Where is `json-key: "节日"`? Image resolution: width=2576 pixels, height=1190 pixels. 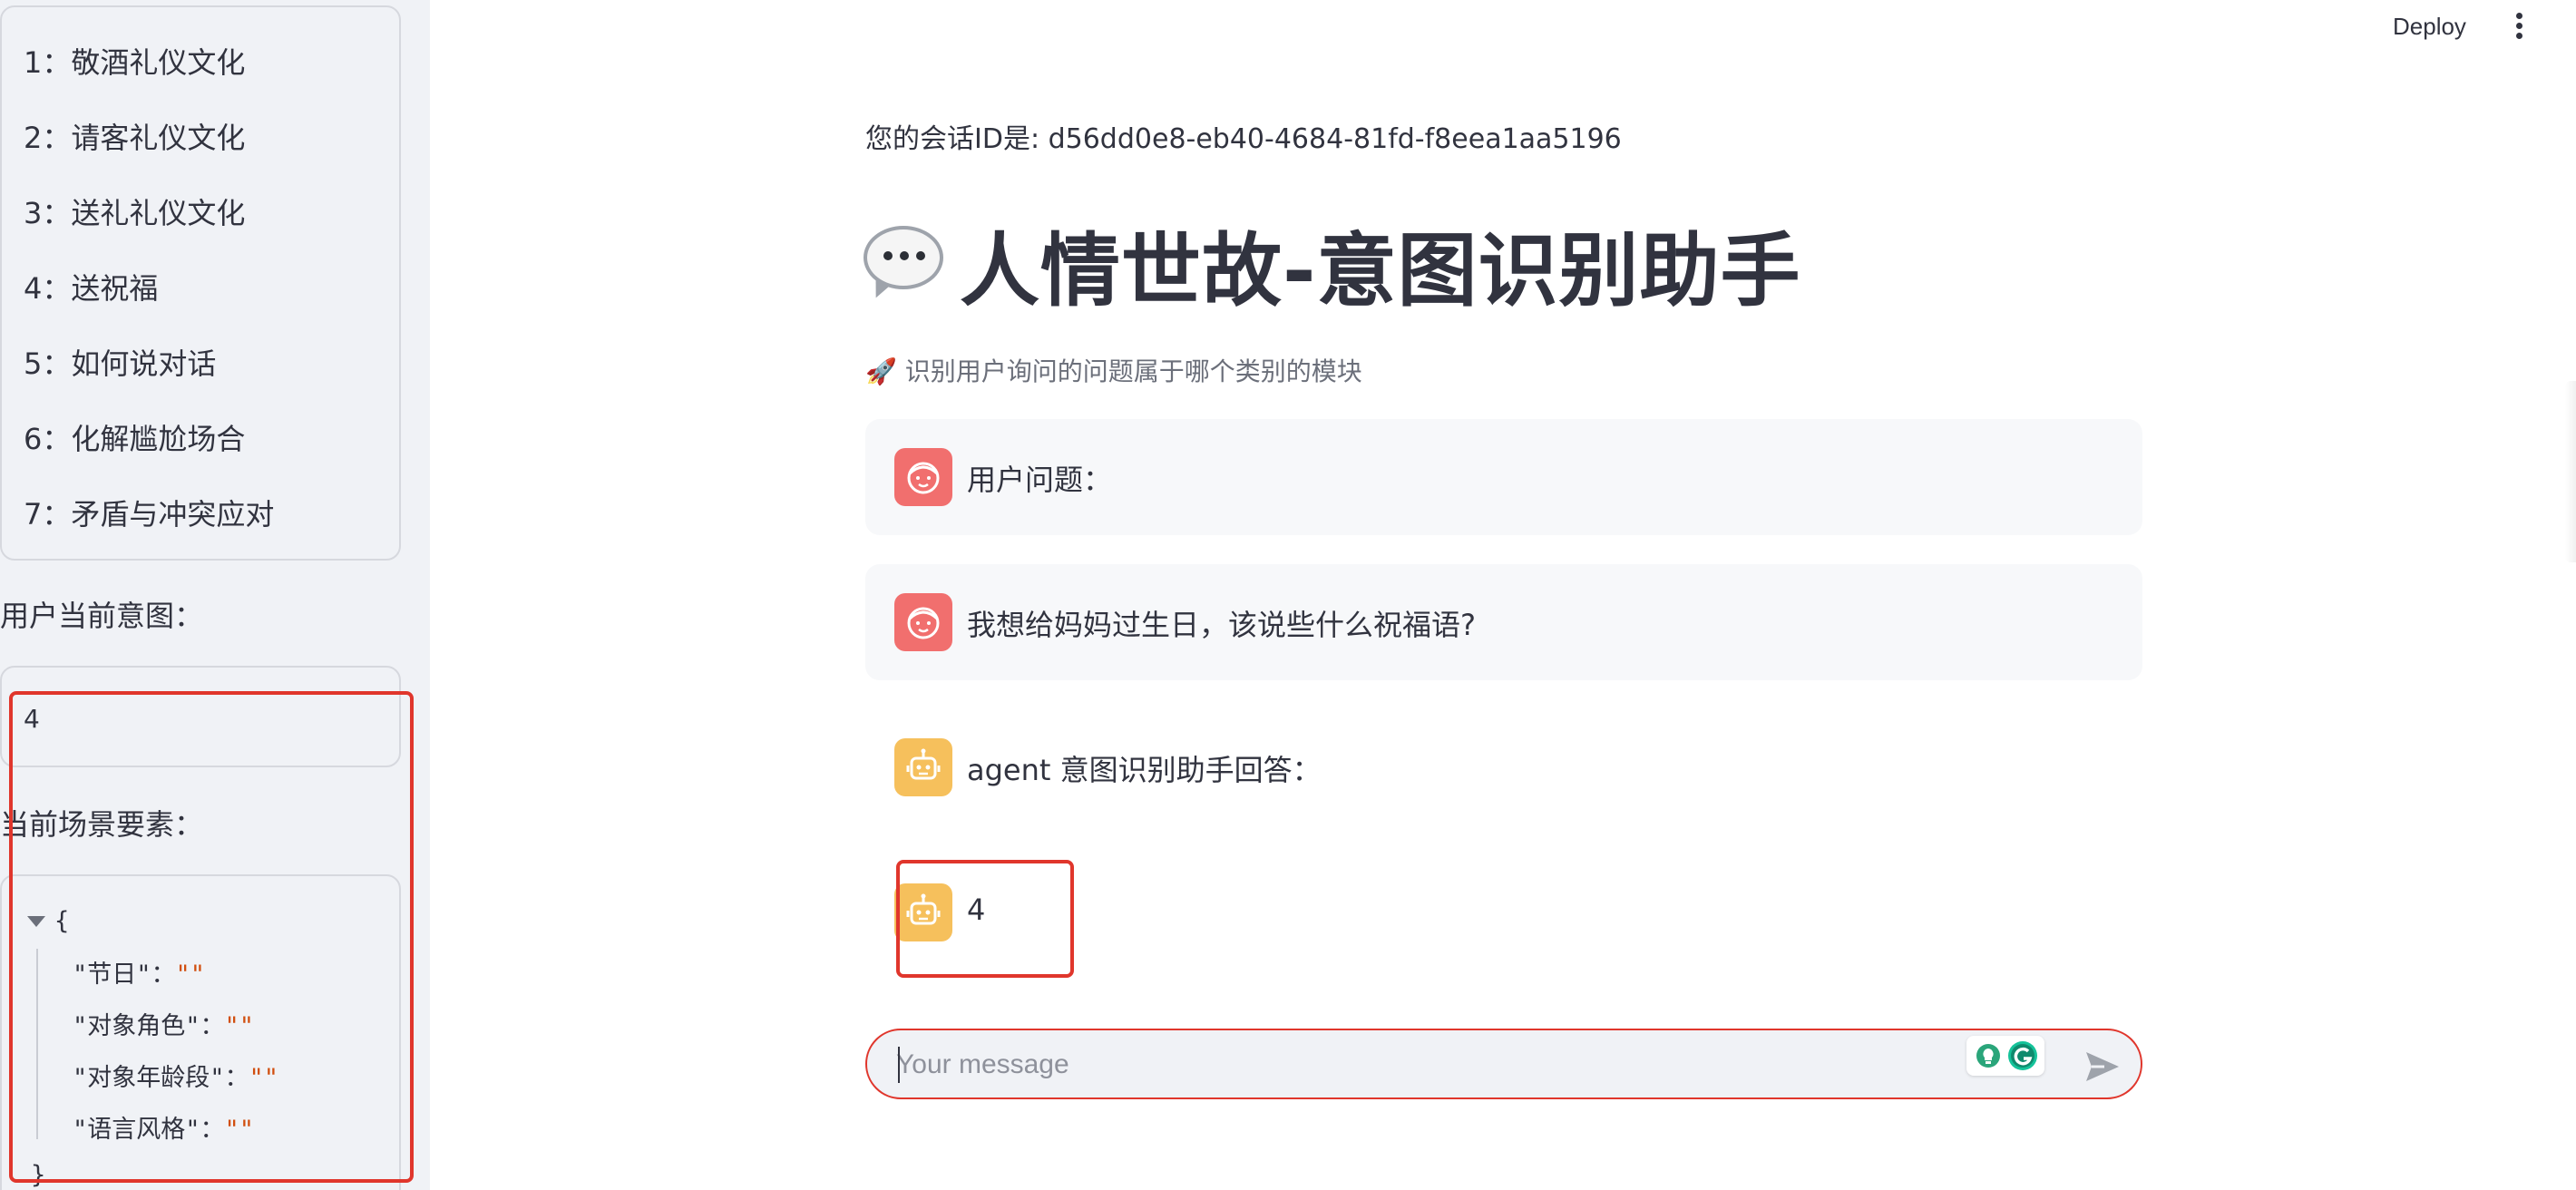
json-key: "节日" is located at coordinates (112, 975).